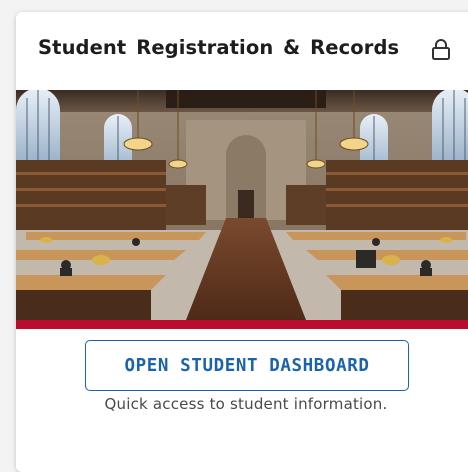 The image size is (468, 472). What do you see at coordinates (441, 50) in the screenshot?
I see `lock-icon` at bounding box center [441, 50].